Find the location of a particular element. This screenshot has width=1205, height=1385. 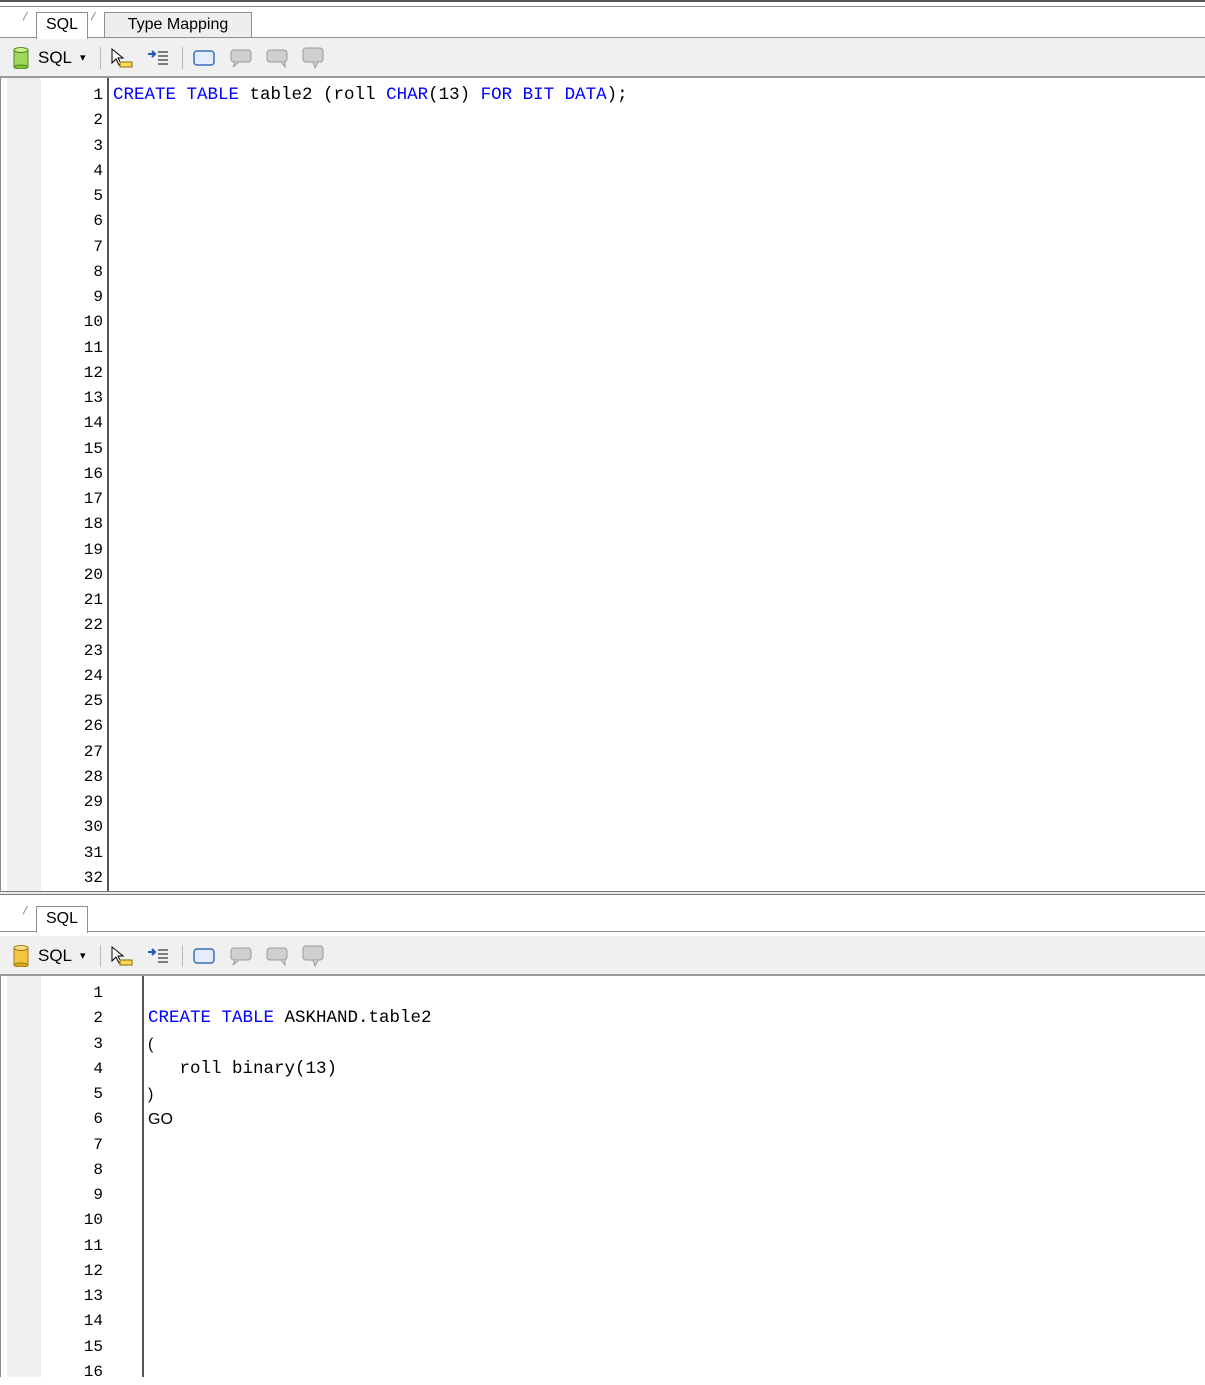

line-number: 31 is located at coordinates (93, 852).